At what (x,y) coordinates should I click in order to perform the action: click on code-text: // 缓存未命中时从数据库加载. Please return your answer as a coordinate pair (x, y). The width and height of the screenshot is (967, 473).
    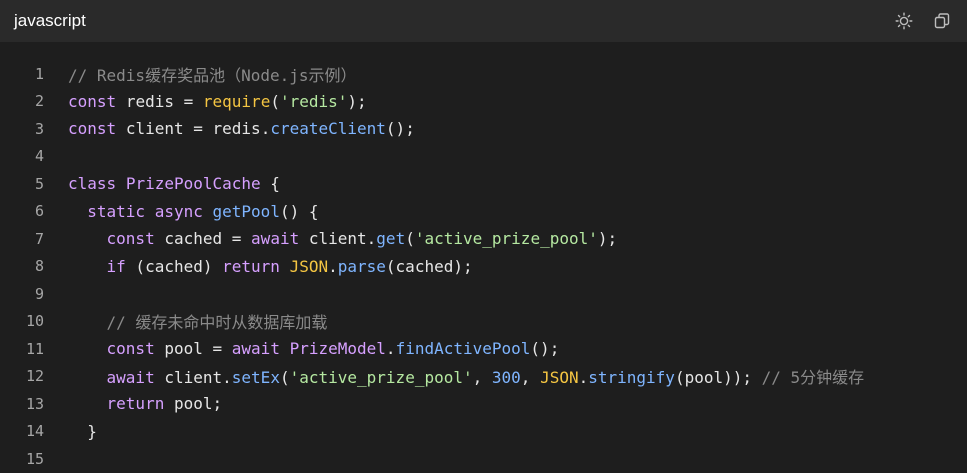
    Looking at the image, I should click on (217, 323).